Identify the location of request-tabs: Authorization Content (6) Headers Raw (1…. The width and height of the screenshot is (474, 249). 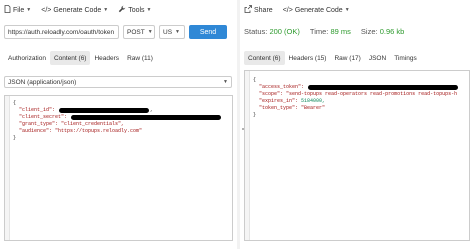
(80, 58).